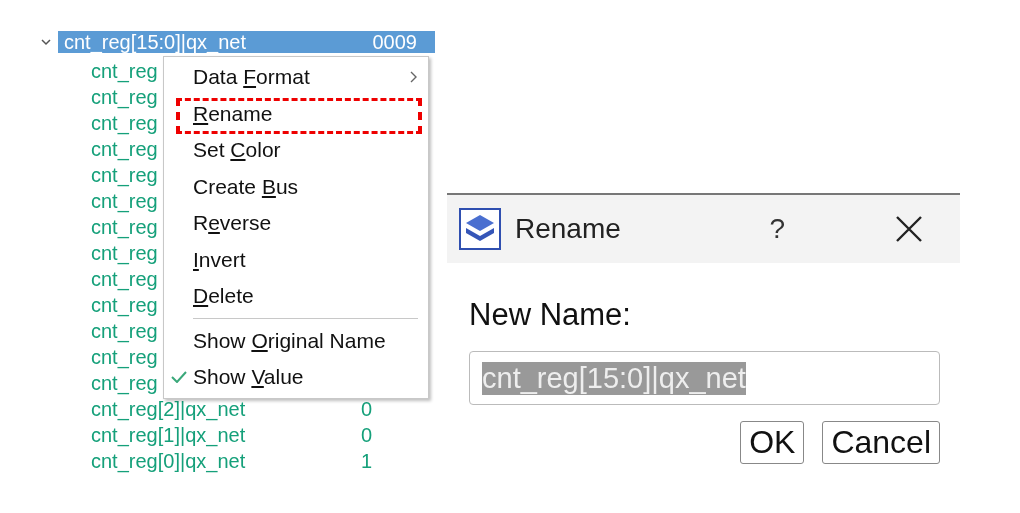  What do you see at coordinates (777, 229) in the screenshot?
I see `help-button: ?` at bounding box center [777, 229].